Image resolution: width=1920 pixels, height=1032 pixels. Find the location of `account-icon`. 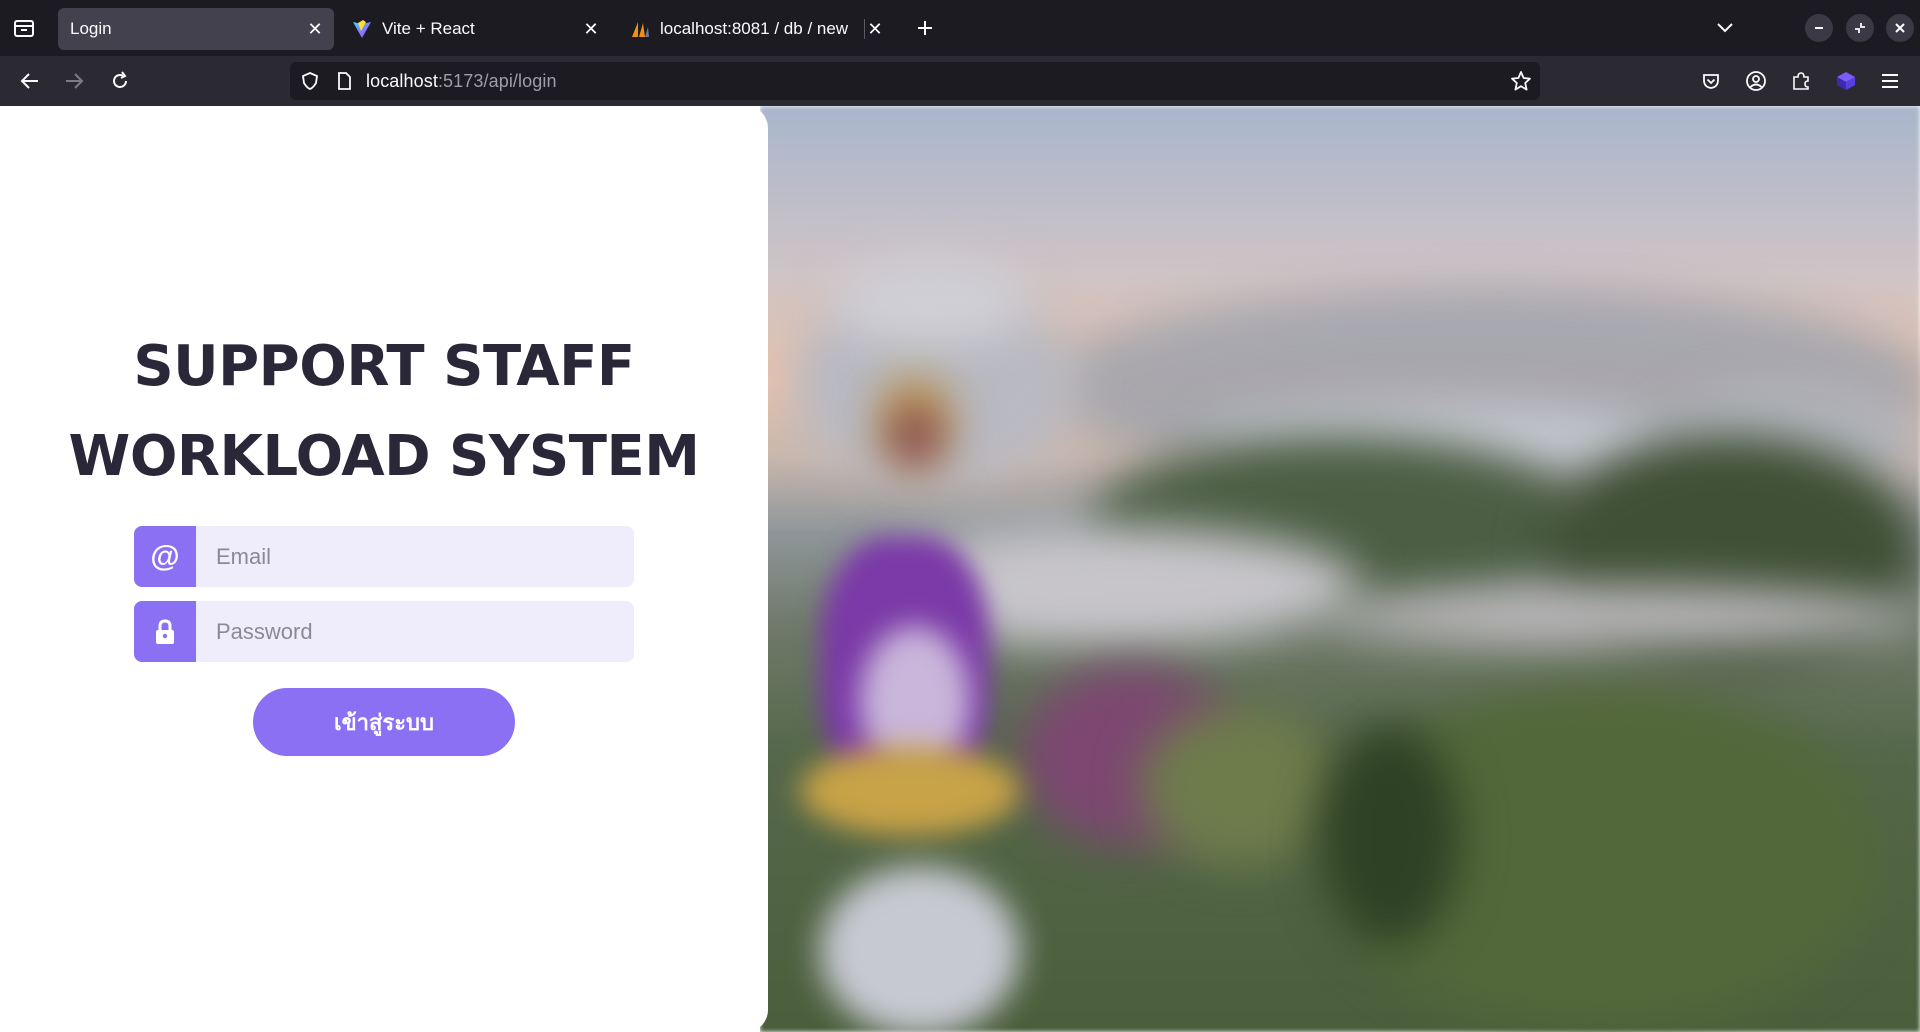

account-icon is located at coordinates (1756, 81).